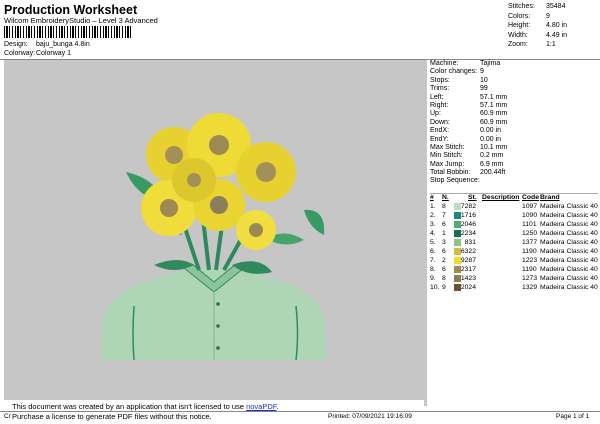 The width and height of the screenshot is (600, 424). I want to click on cell-num: 3., so click(433, 224).